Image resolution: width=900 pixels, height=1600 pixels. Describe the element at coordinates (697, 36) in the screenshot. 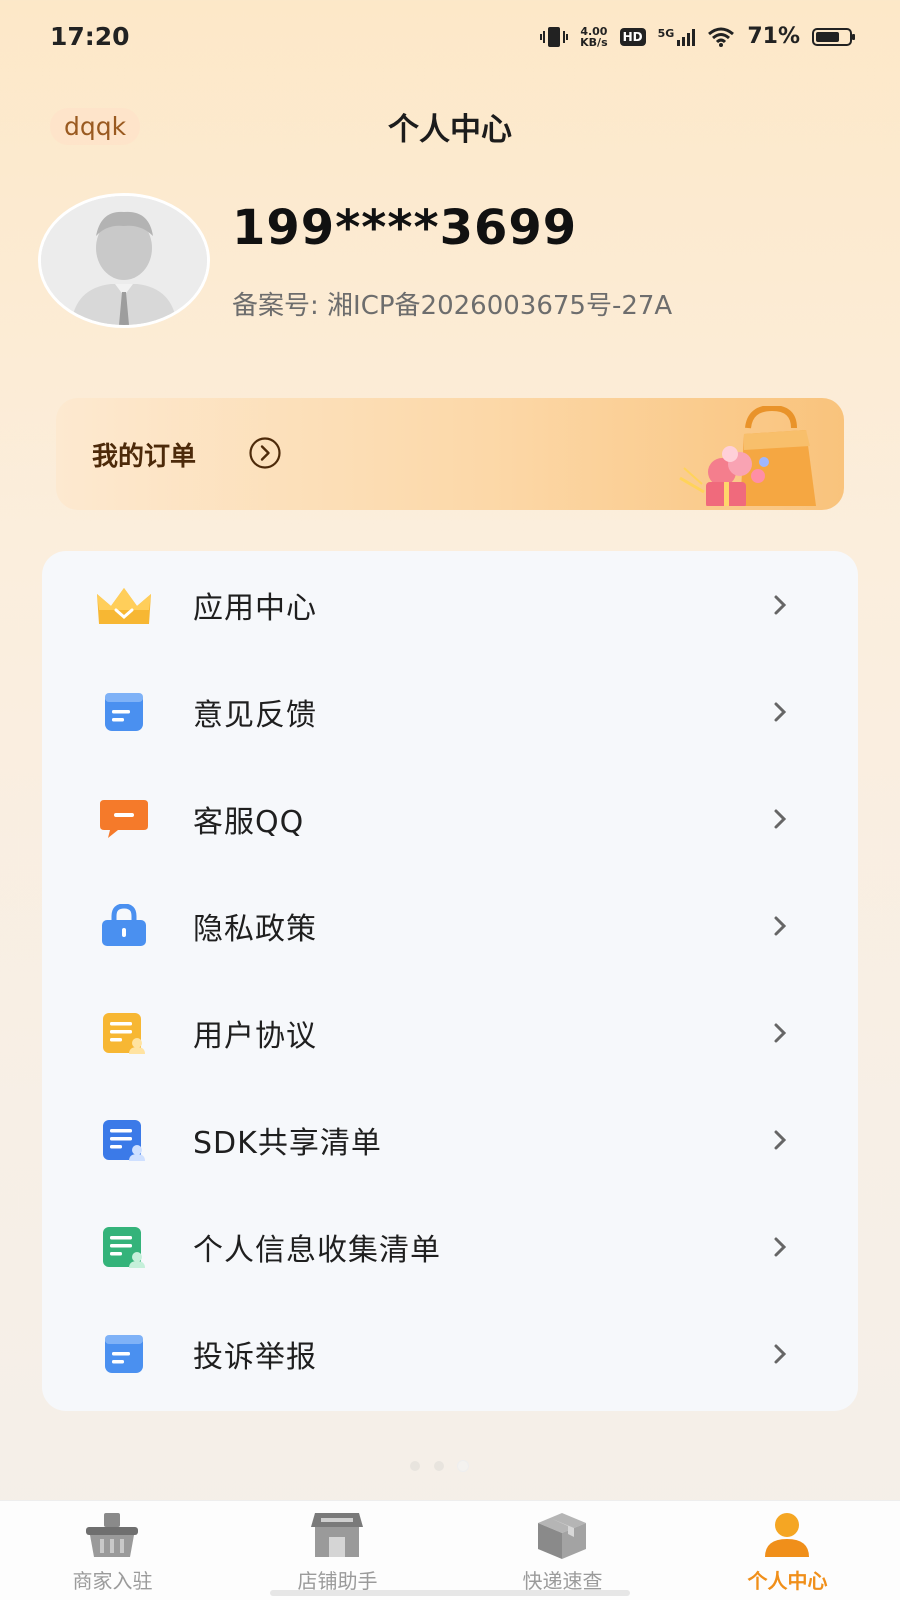

I see `status-icons: 4.00 KB/s HD 5G 71%` at that location.